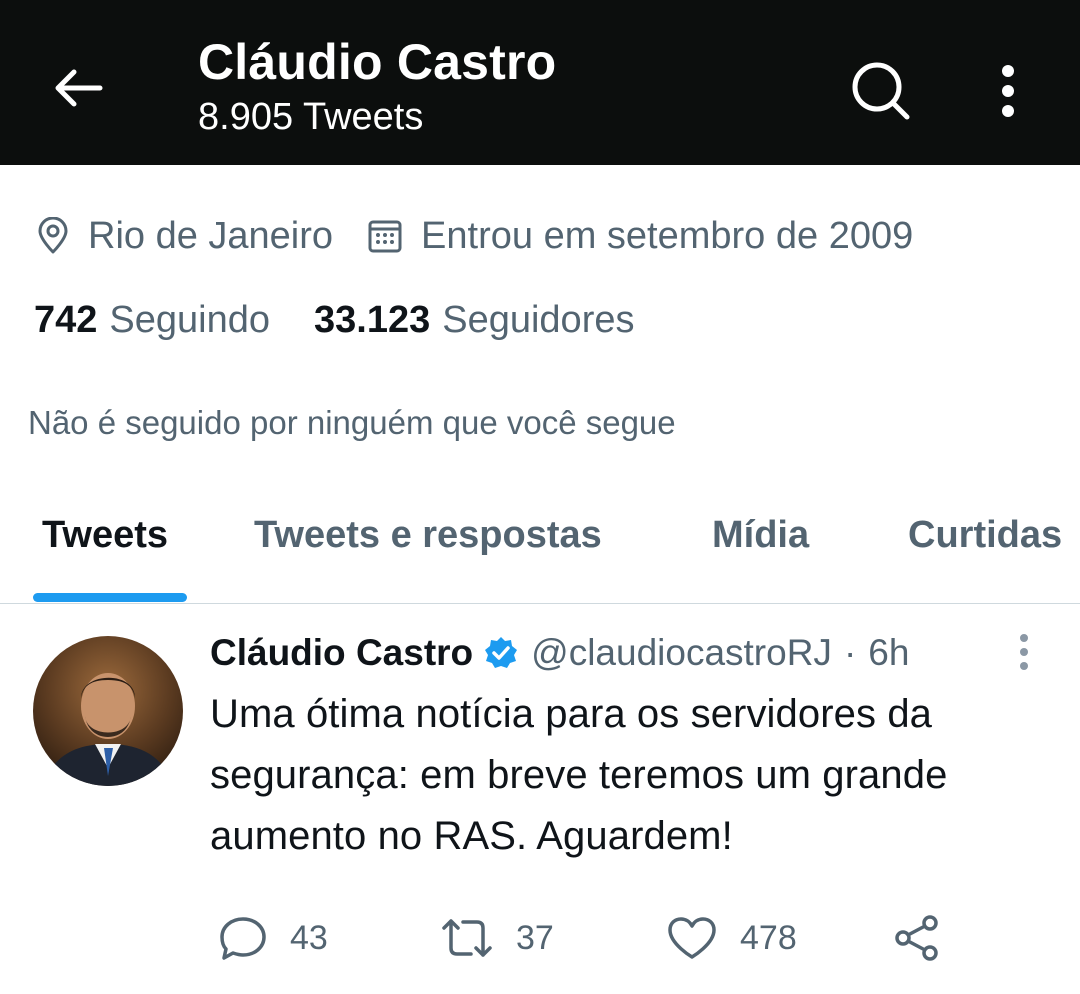  I want to click on reply-icon, so click(243, 938).